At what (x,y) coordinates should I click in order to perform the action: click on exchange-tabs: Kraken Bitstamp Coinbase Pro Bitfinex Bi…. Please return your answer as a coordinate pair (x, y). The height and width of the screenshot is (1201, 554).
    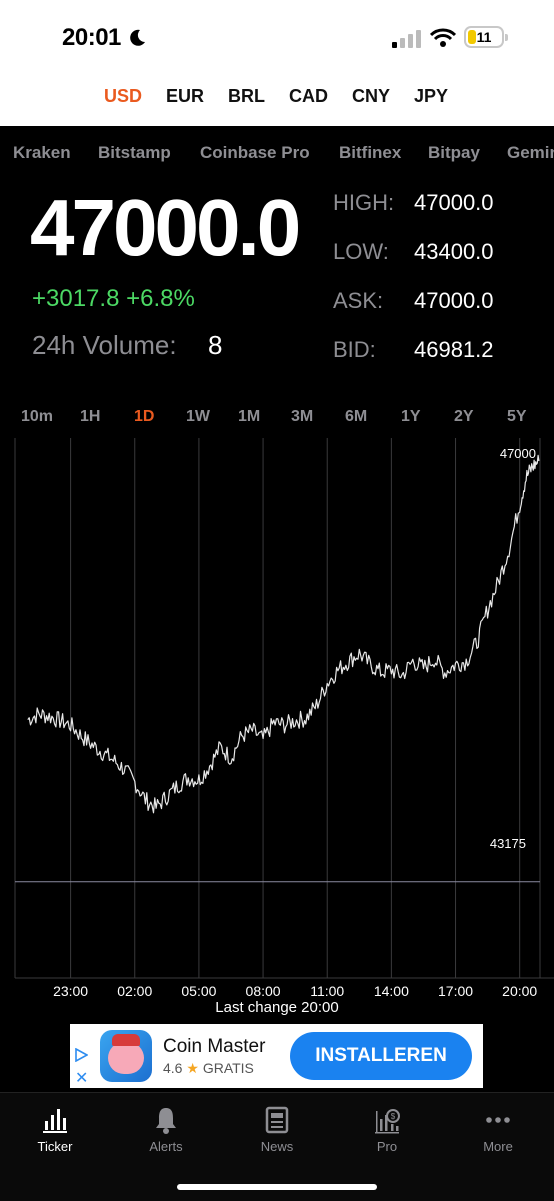
    Looking at the image, I should click on (277, 155).